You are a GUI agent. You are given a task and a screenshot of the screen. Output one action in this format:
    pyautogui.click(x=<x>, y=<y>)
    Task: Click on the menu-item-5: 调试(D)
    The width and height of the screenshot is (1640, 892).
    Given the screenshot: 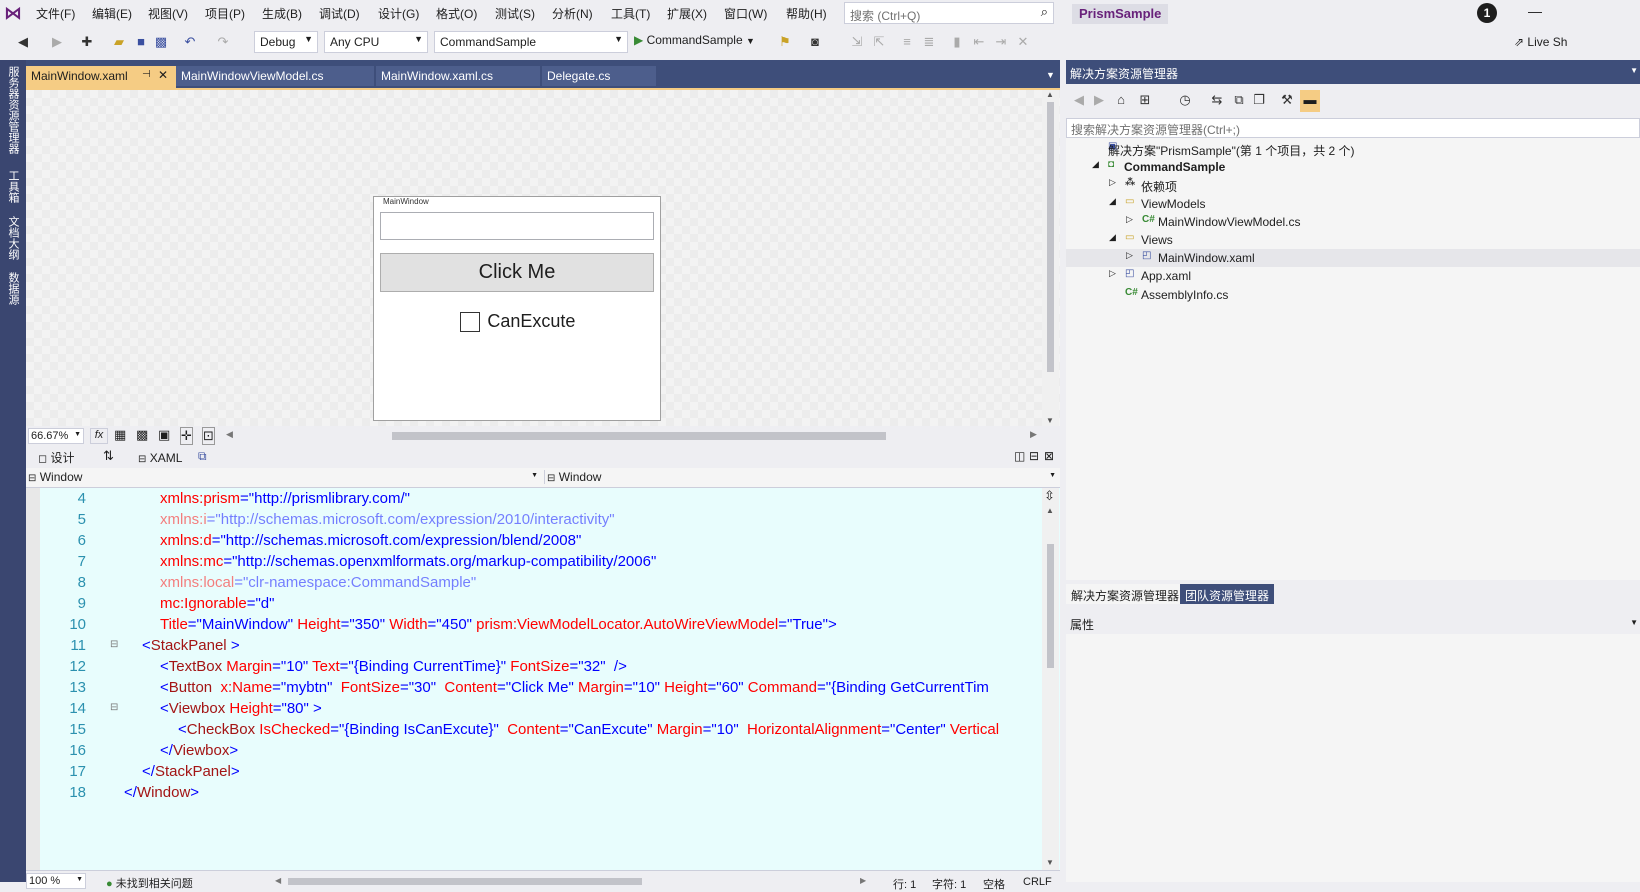 What is the action you would take?
    pyautogui.click(x=339, y=13)
    